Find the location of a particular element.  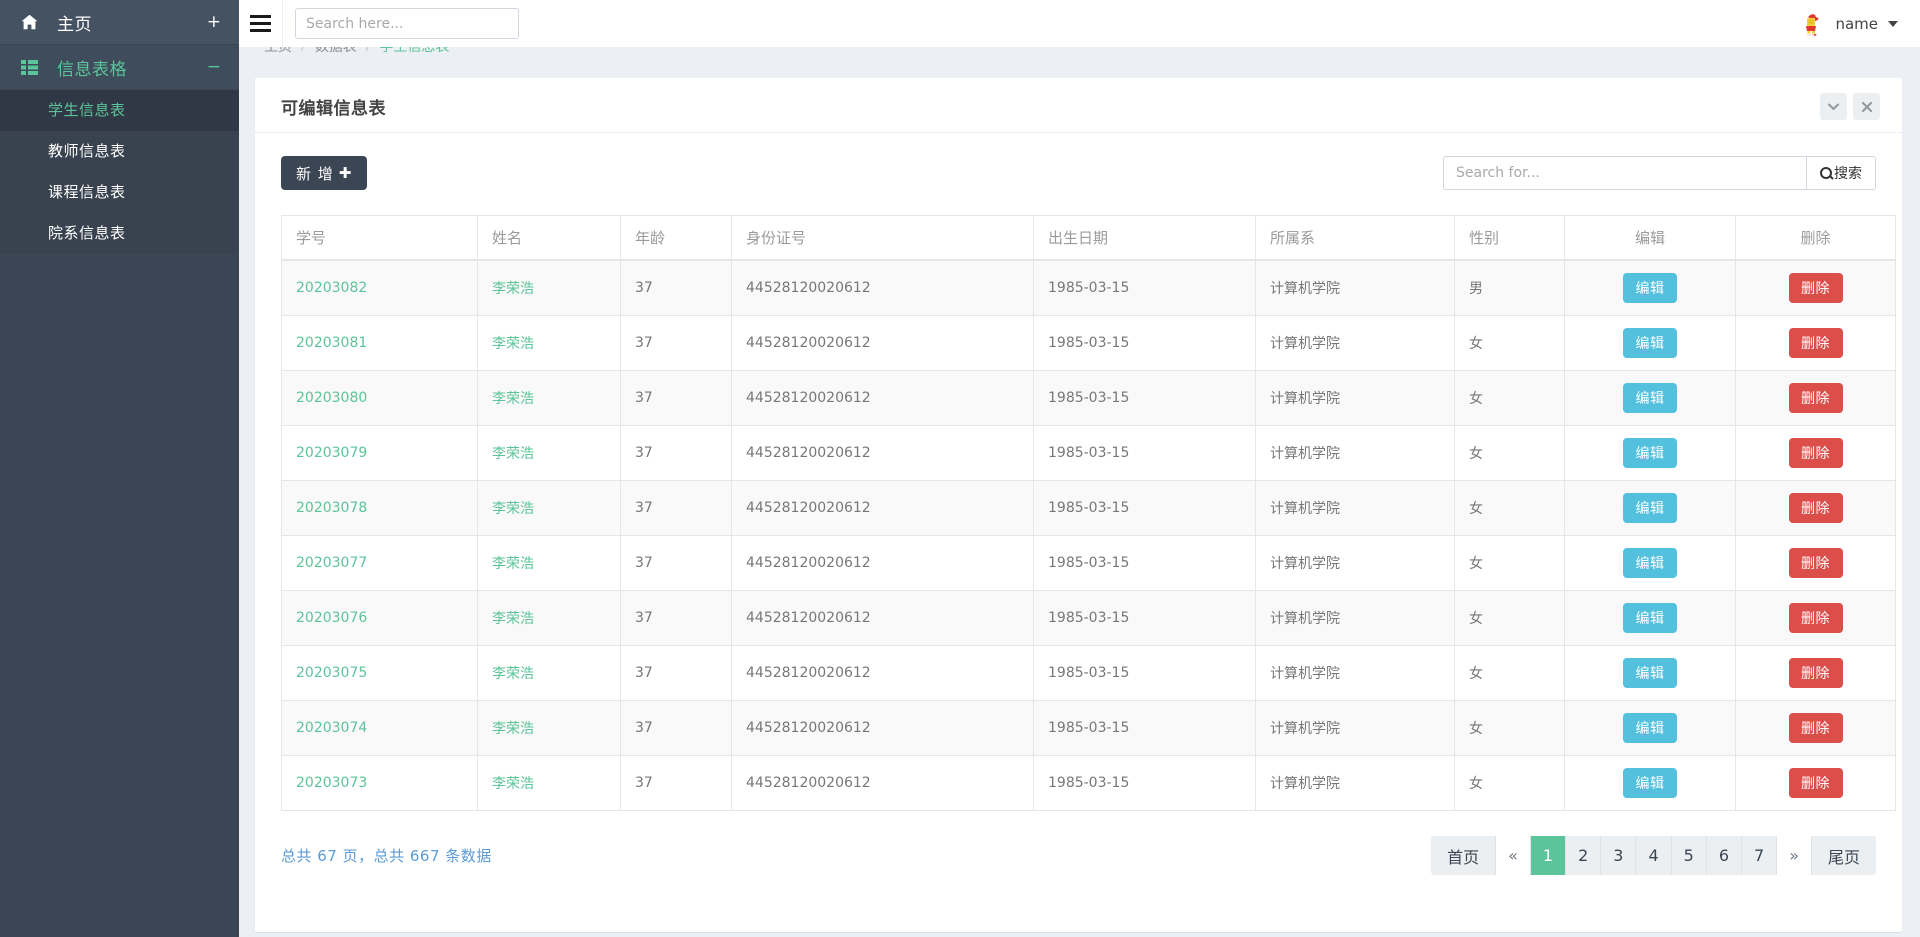

student-id-link: 20203074 is located at coordinates (331, 728).